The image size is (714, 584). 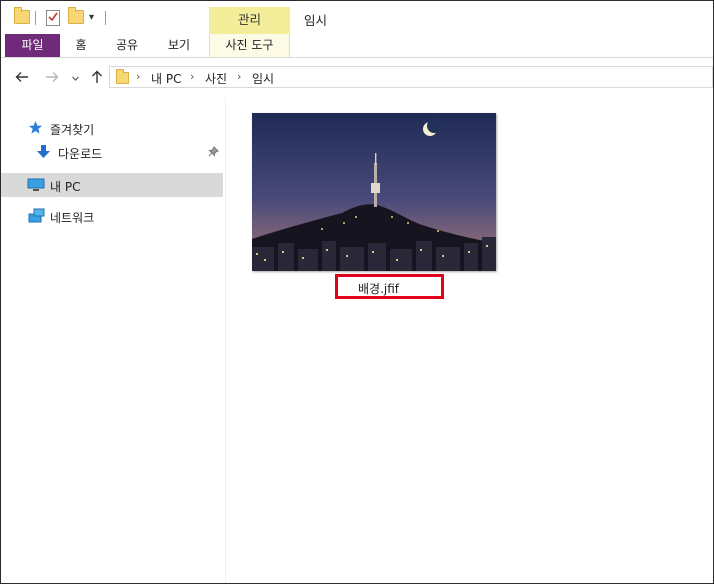 What do you see at coordinates (36, 186) in the screenshot?
I see `pc-icon` at bounding box center [36, 186].